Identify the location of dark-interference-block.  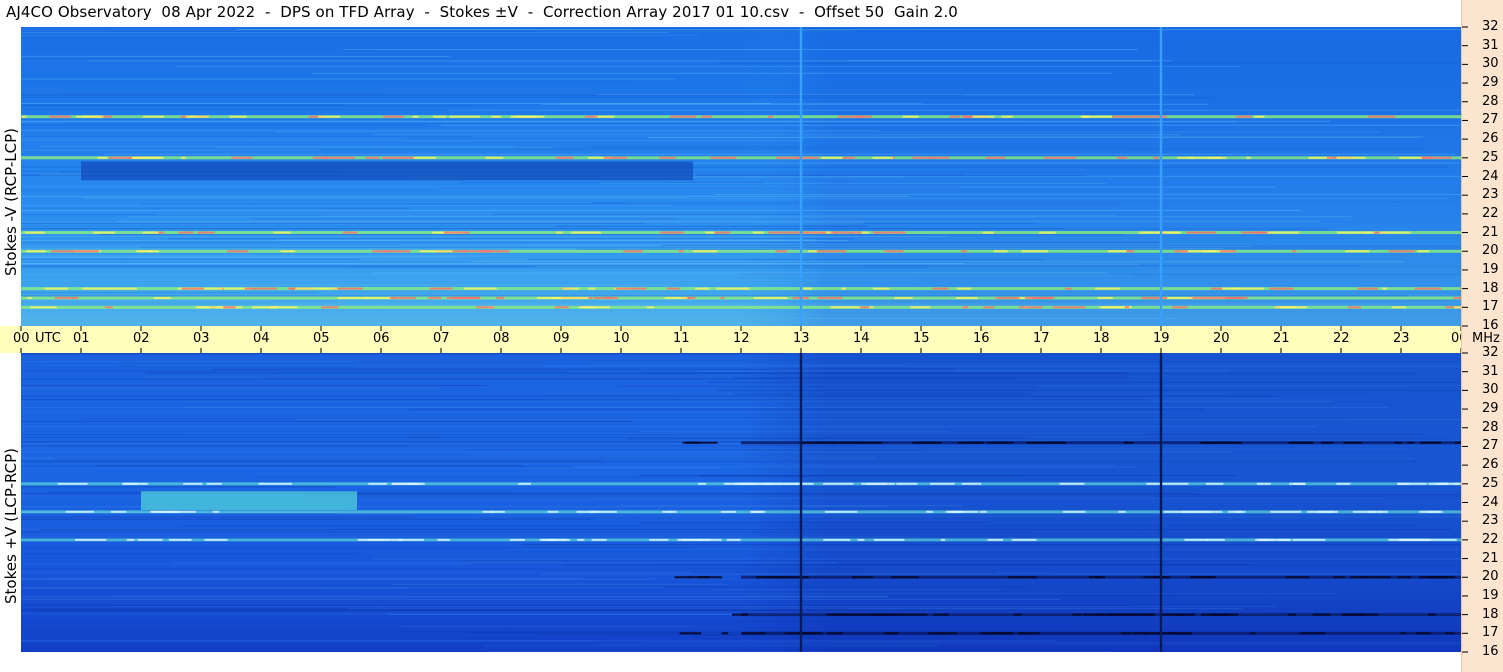
(387, 171).